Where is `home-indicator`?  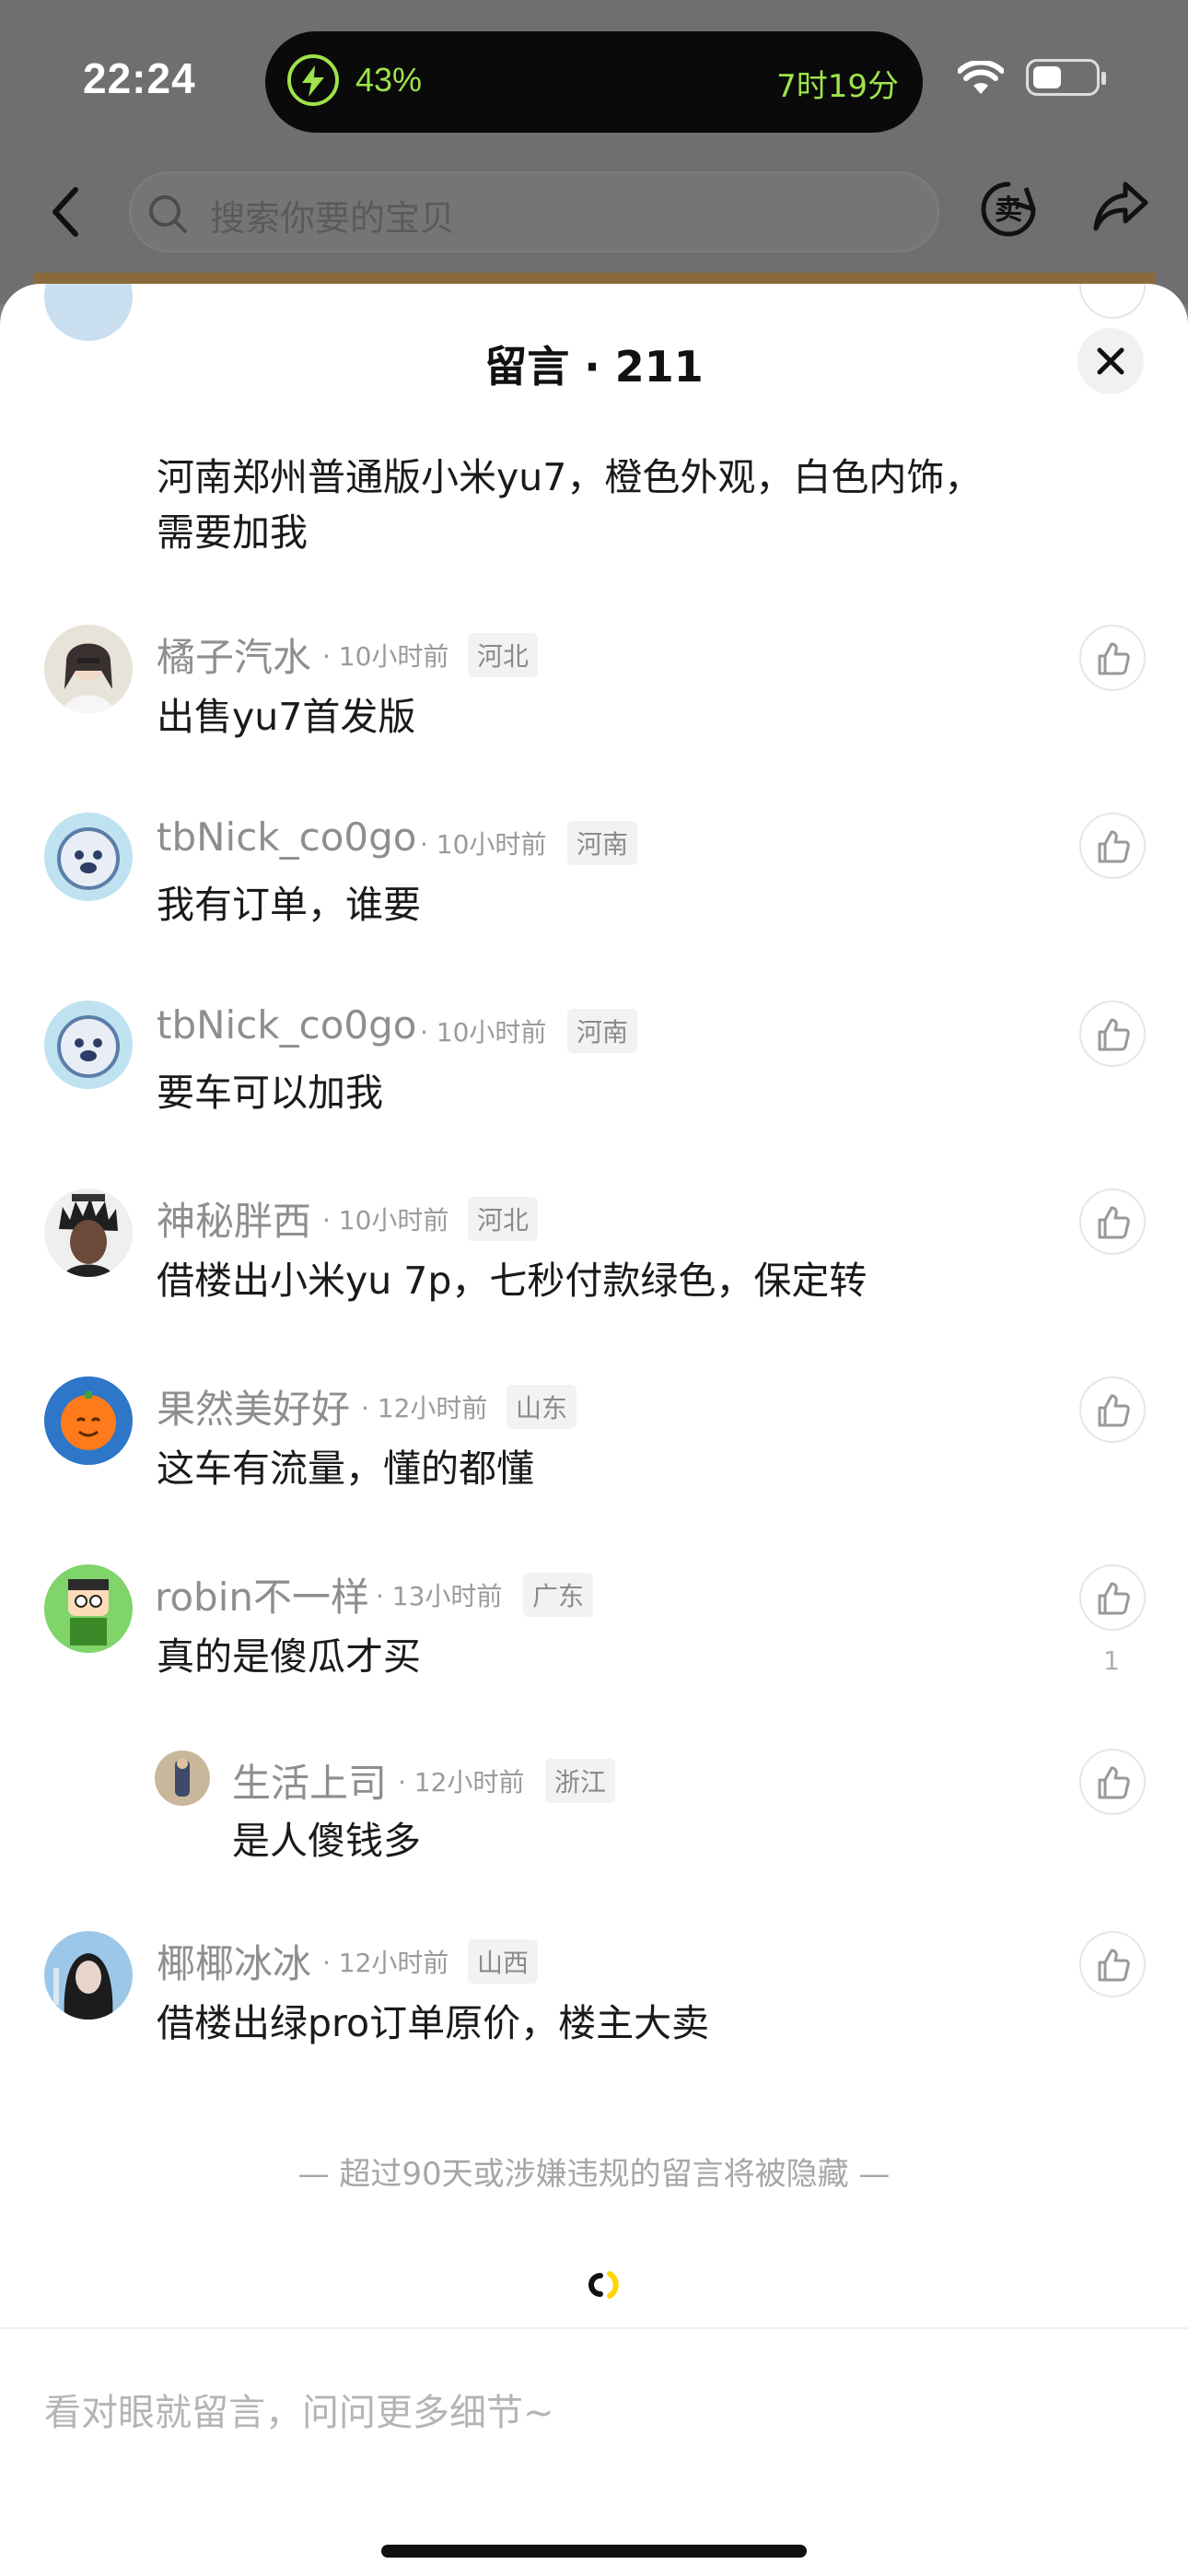 home-indicator is located at coordinates (594, 2551).